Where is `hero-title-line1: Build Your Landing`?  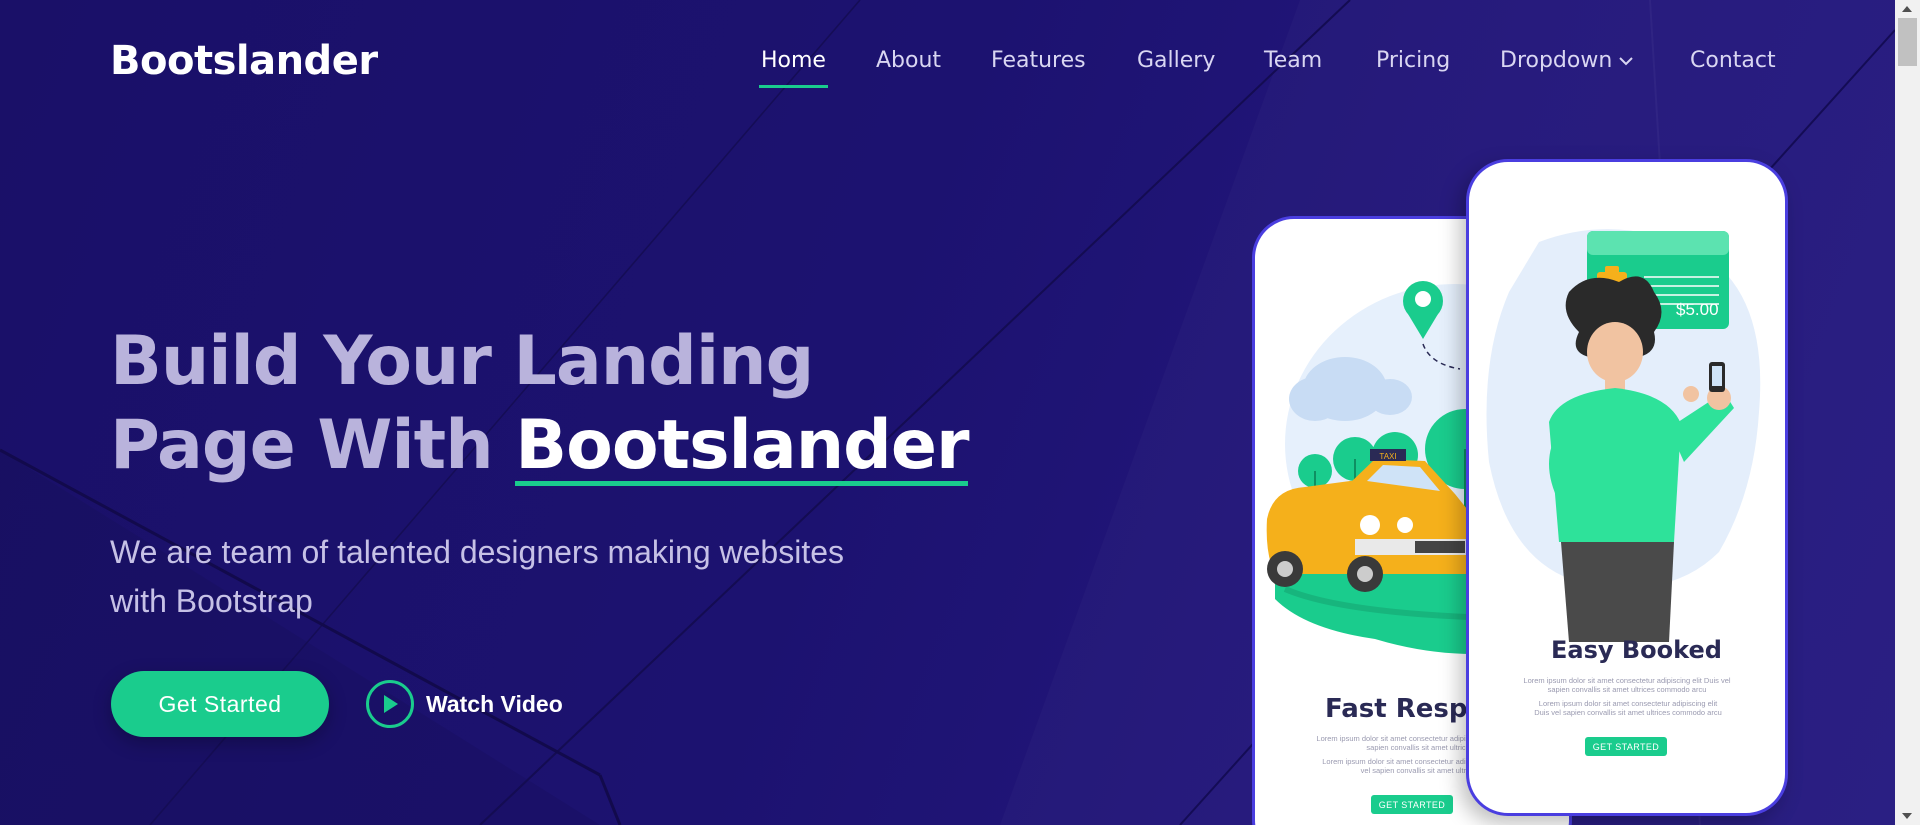 hero-title-line1: Build Your Landing is located at coordinates (462, 361).